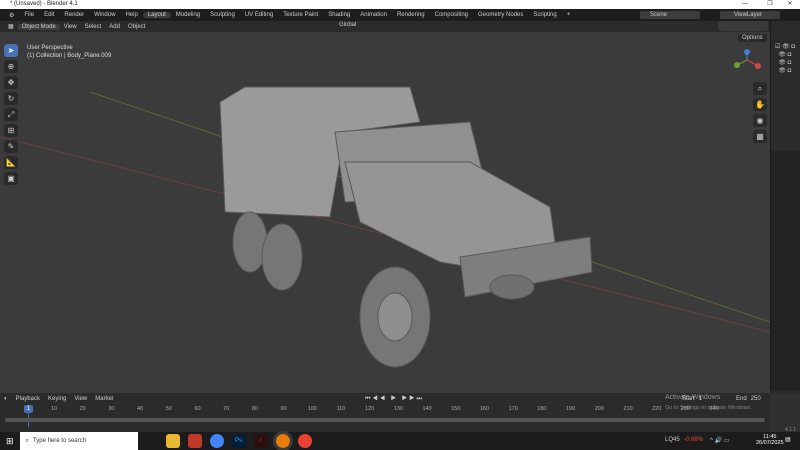 The width and height of the screenshot is (800, 450). Describe the element at coordinates (300, 15) in the screenshot. I see `tab-texture-paint: Texture Paint` at that location.